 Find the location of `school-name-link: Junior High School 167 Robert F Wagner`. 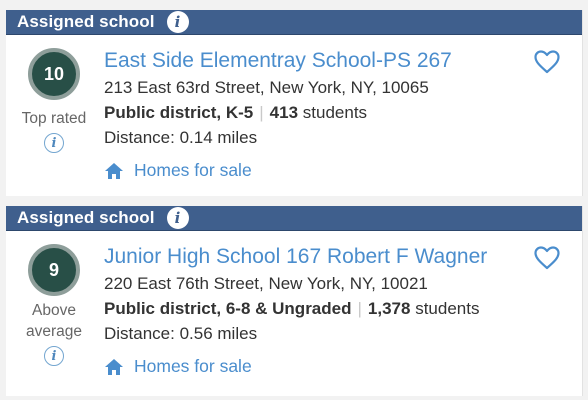

school-name-link: Junior High School 167 Robert F Wagner is located at coordinates (343, 257).